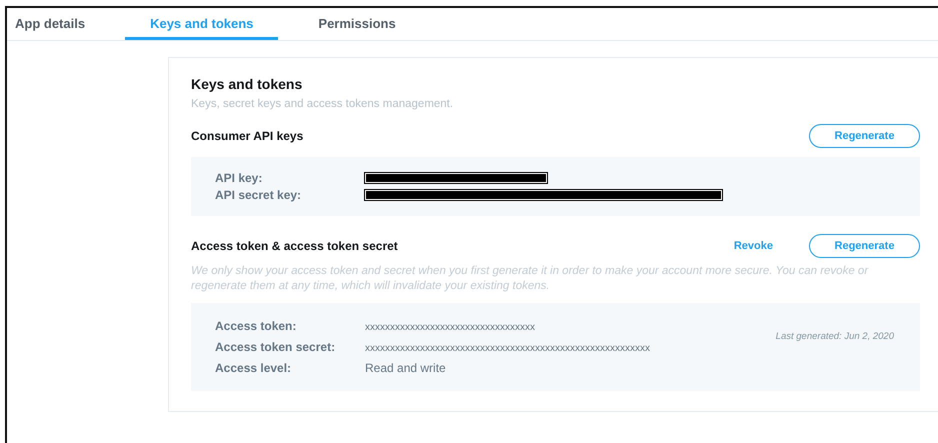 The image size is (938, 443). What do you see at coordinates (507, 348) in the screenshot?
I see `token-value: xxxxxxxxxxxxxxxxxxxxxxxxxxxxxxxxxxxxxxxxxxxxxxxxxxxxxxxxx` at bounding box center [507, 348].